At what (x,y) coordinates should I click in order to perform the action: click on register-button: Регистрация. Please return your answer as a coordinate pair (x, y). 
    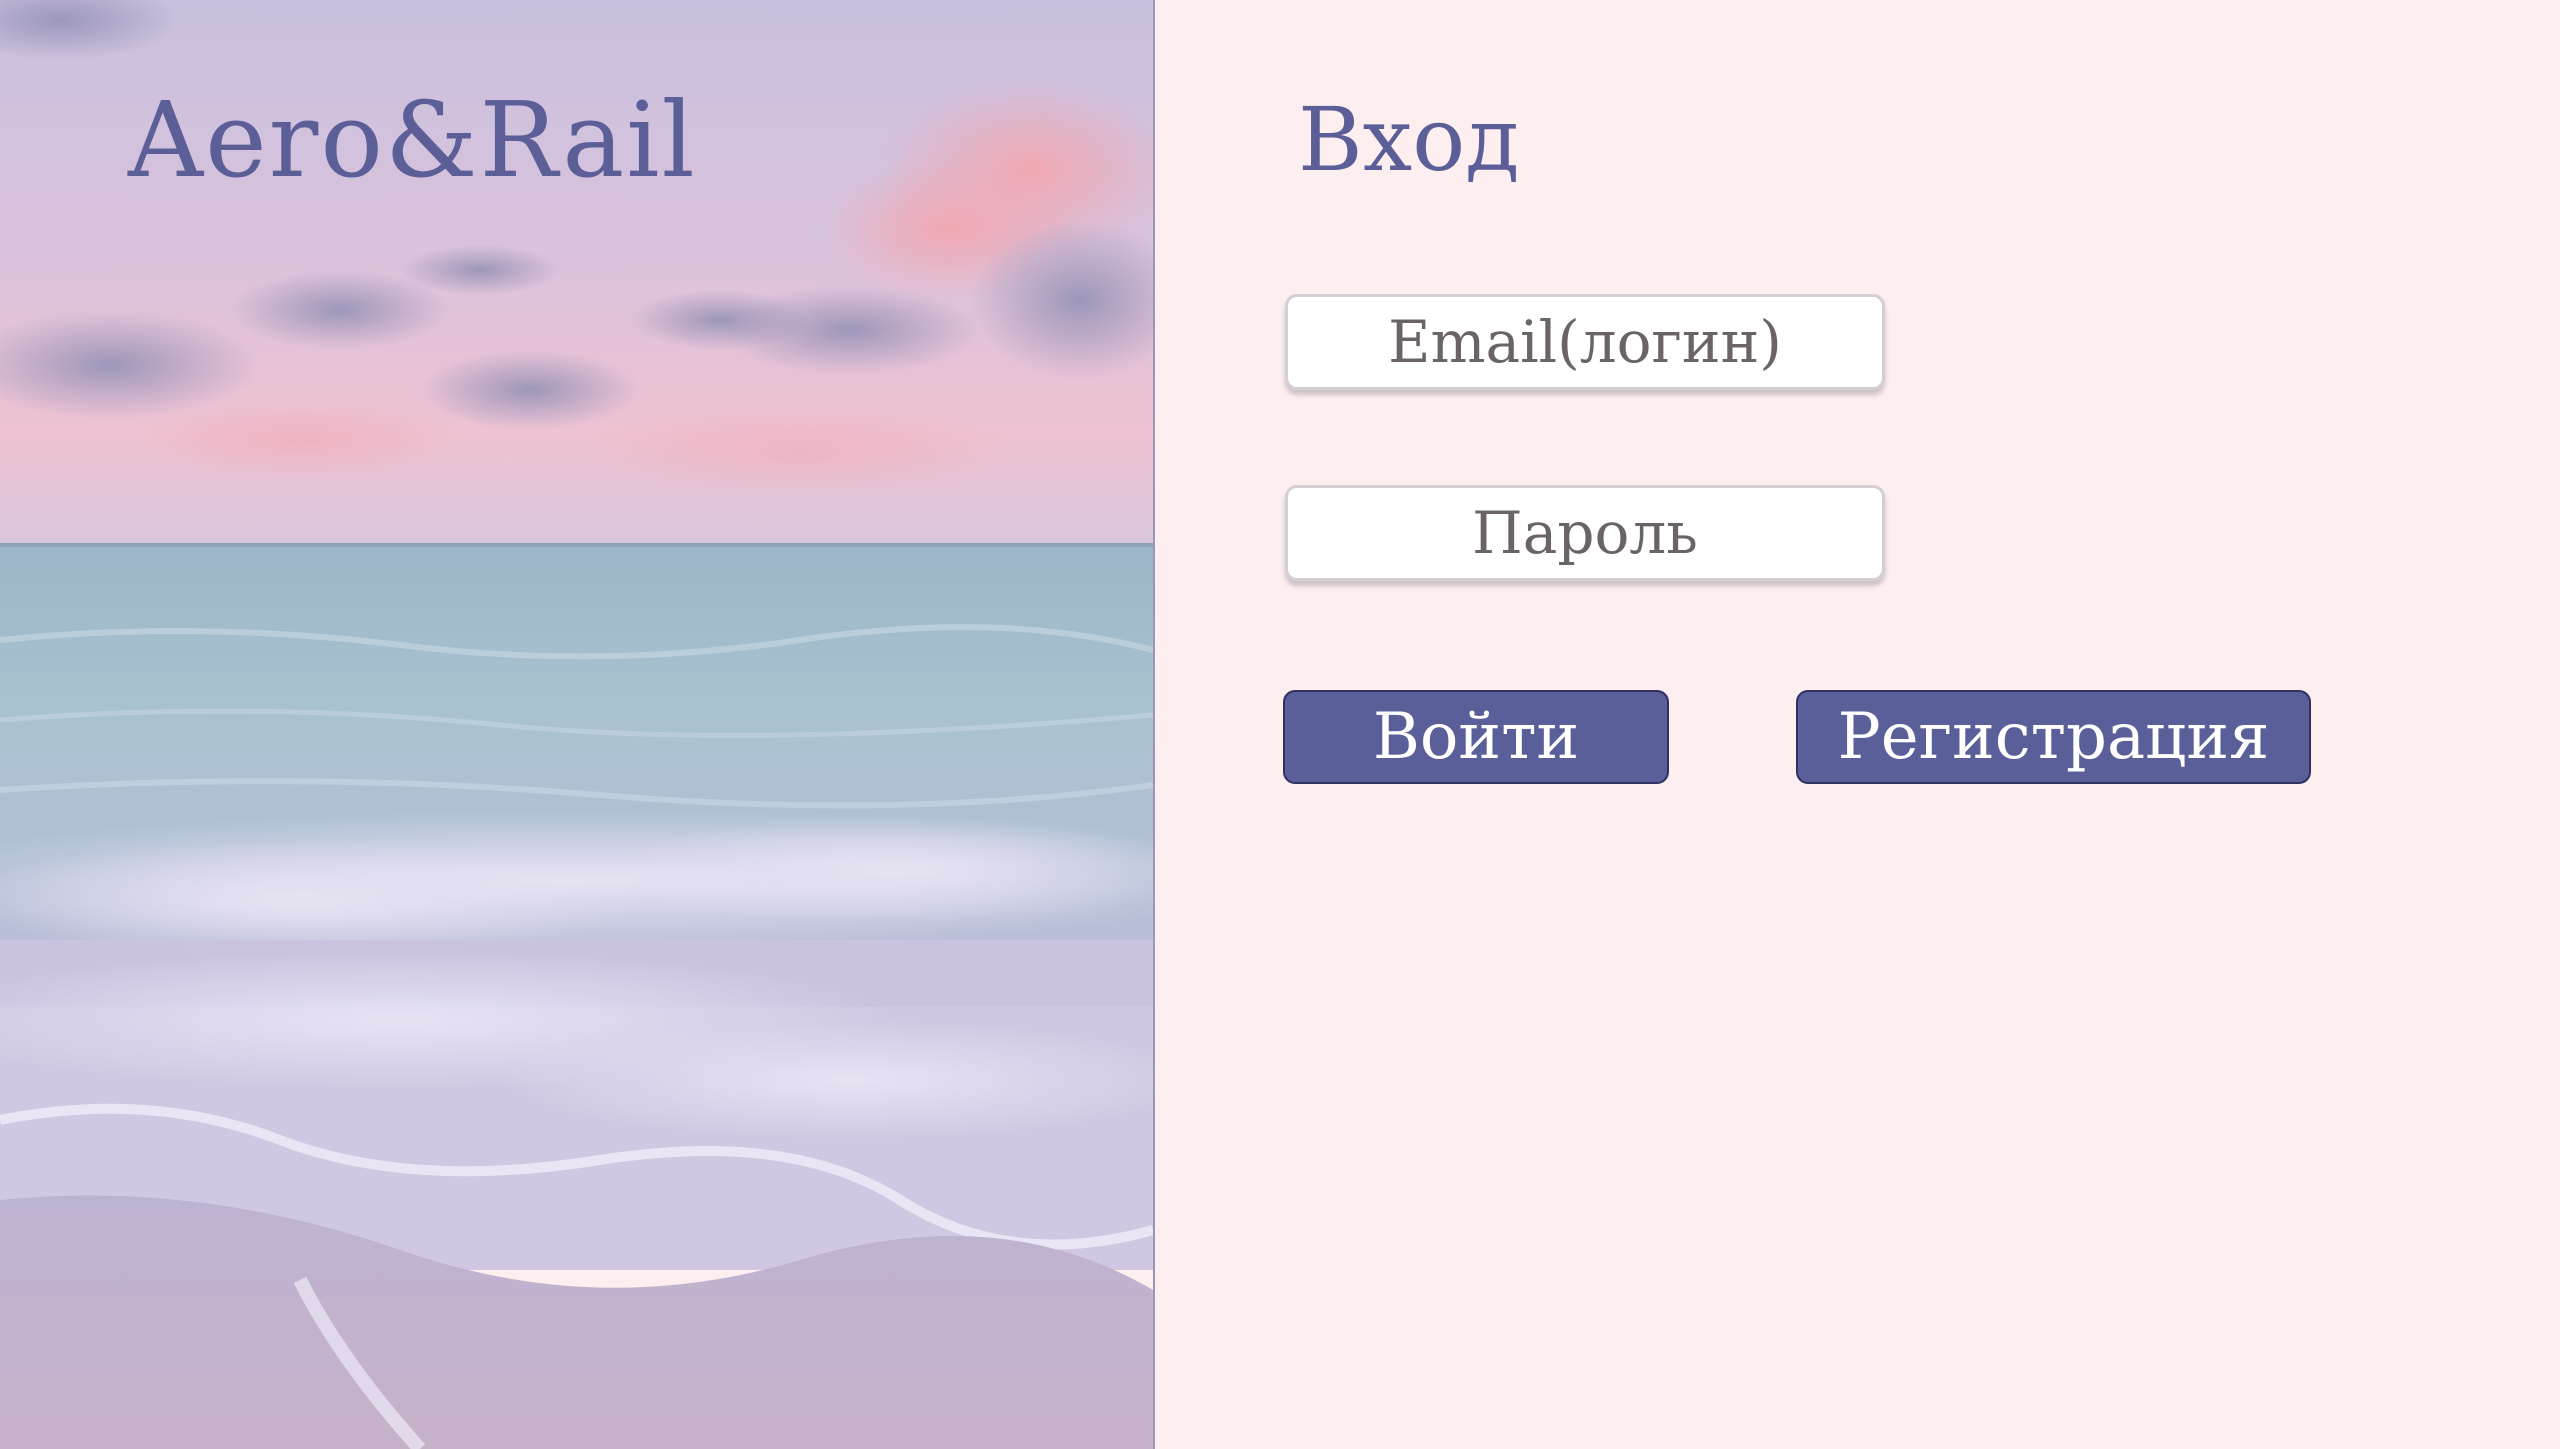
    Looking at the image, I should click on (2053, 737).